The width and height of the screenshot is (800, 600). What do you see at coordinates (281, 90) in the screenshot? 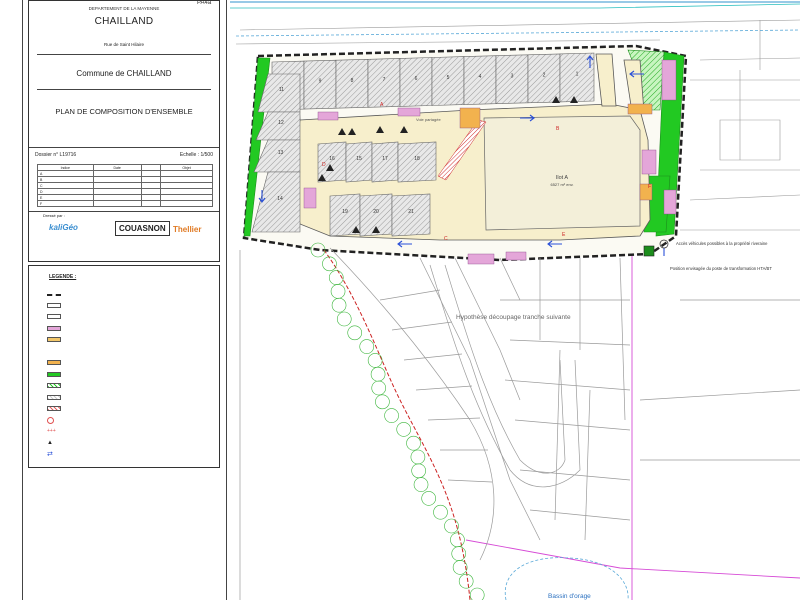
I see `lot-number: 11` at bounding box center [281, 90].